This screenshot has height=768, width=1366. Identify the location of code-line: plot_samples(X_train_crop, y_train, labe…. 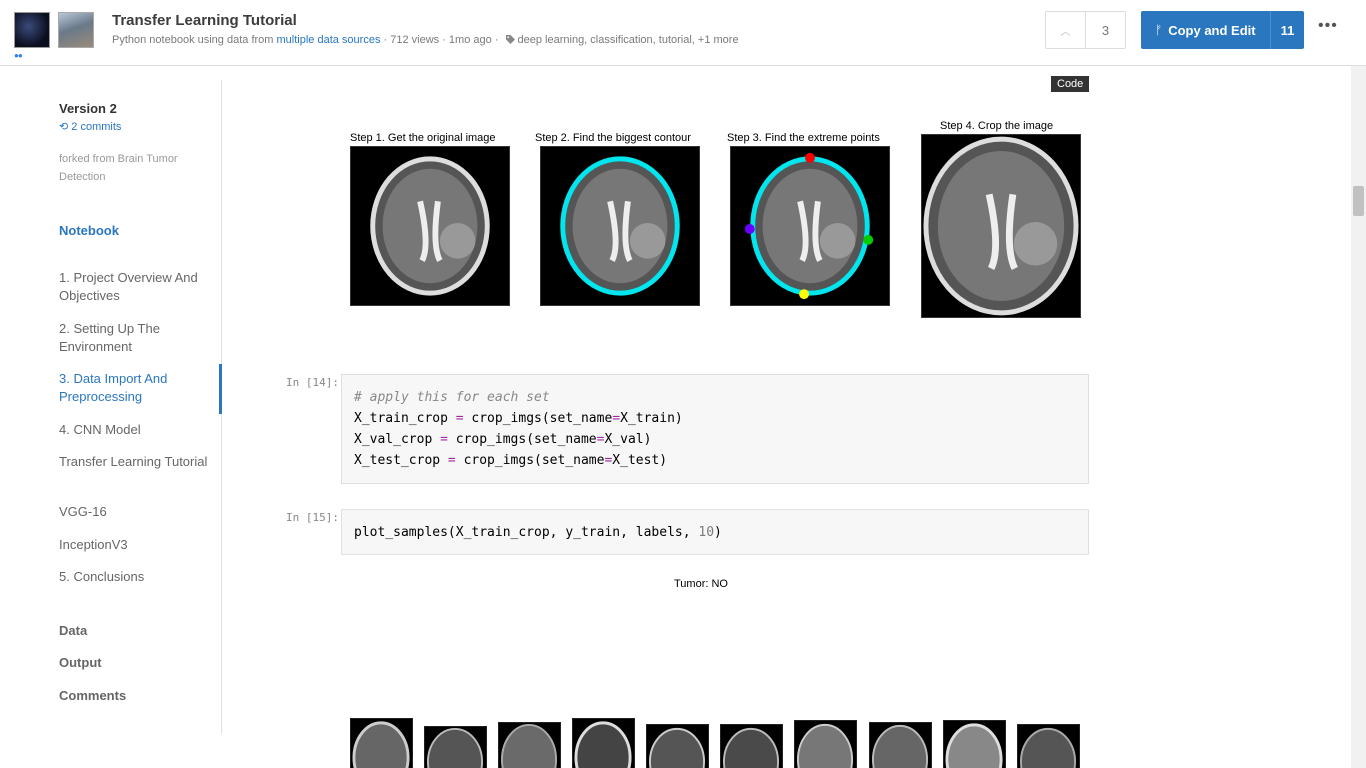
(538, 532).